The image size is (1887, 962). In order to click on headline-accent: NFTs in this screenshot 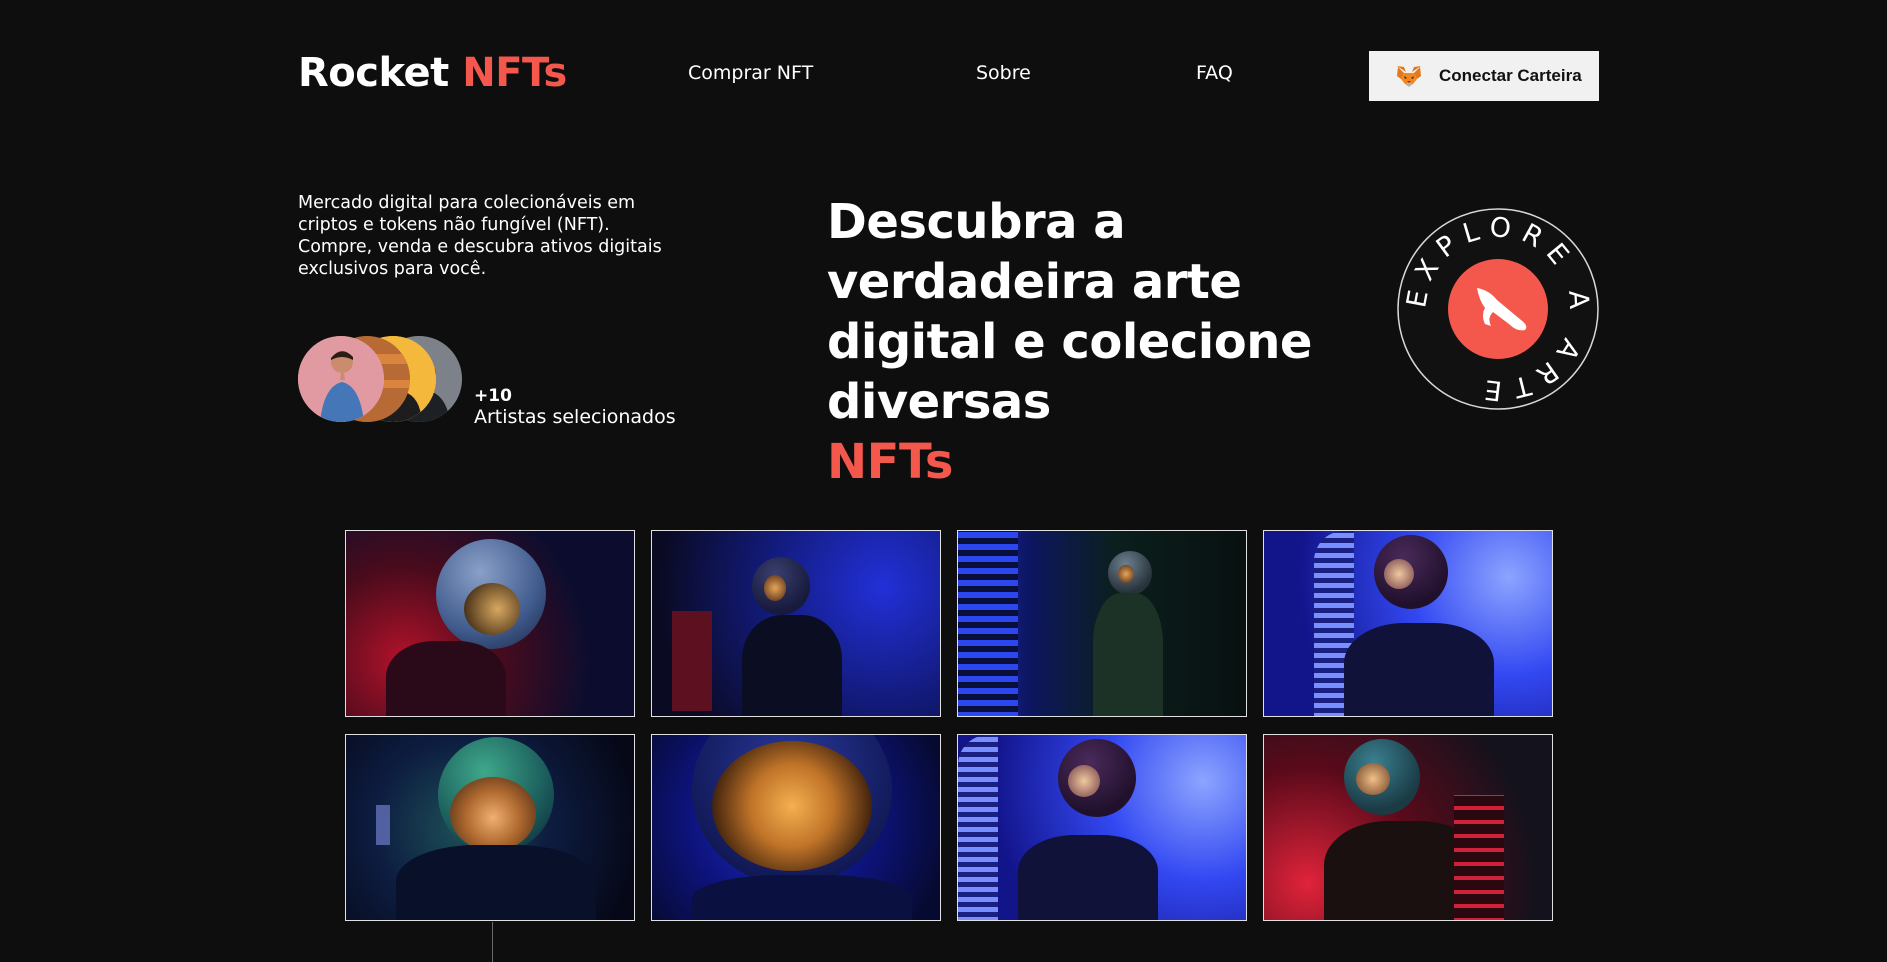, I will do `click(890, 462)`.